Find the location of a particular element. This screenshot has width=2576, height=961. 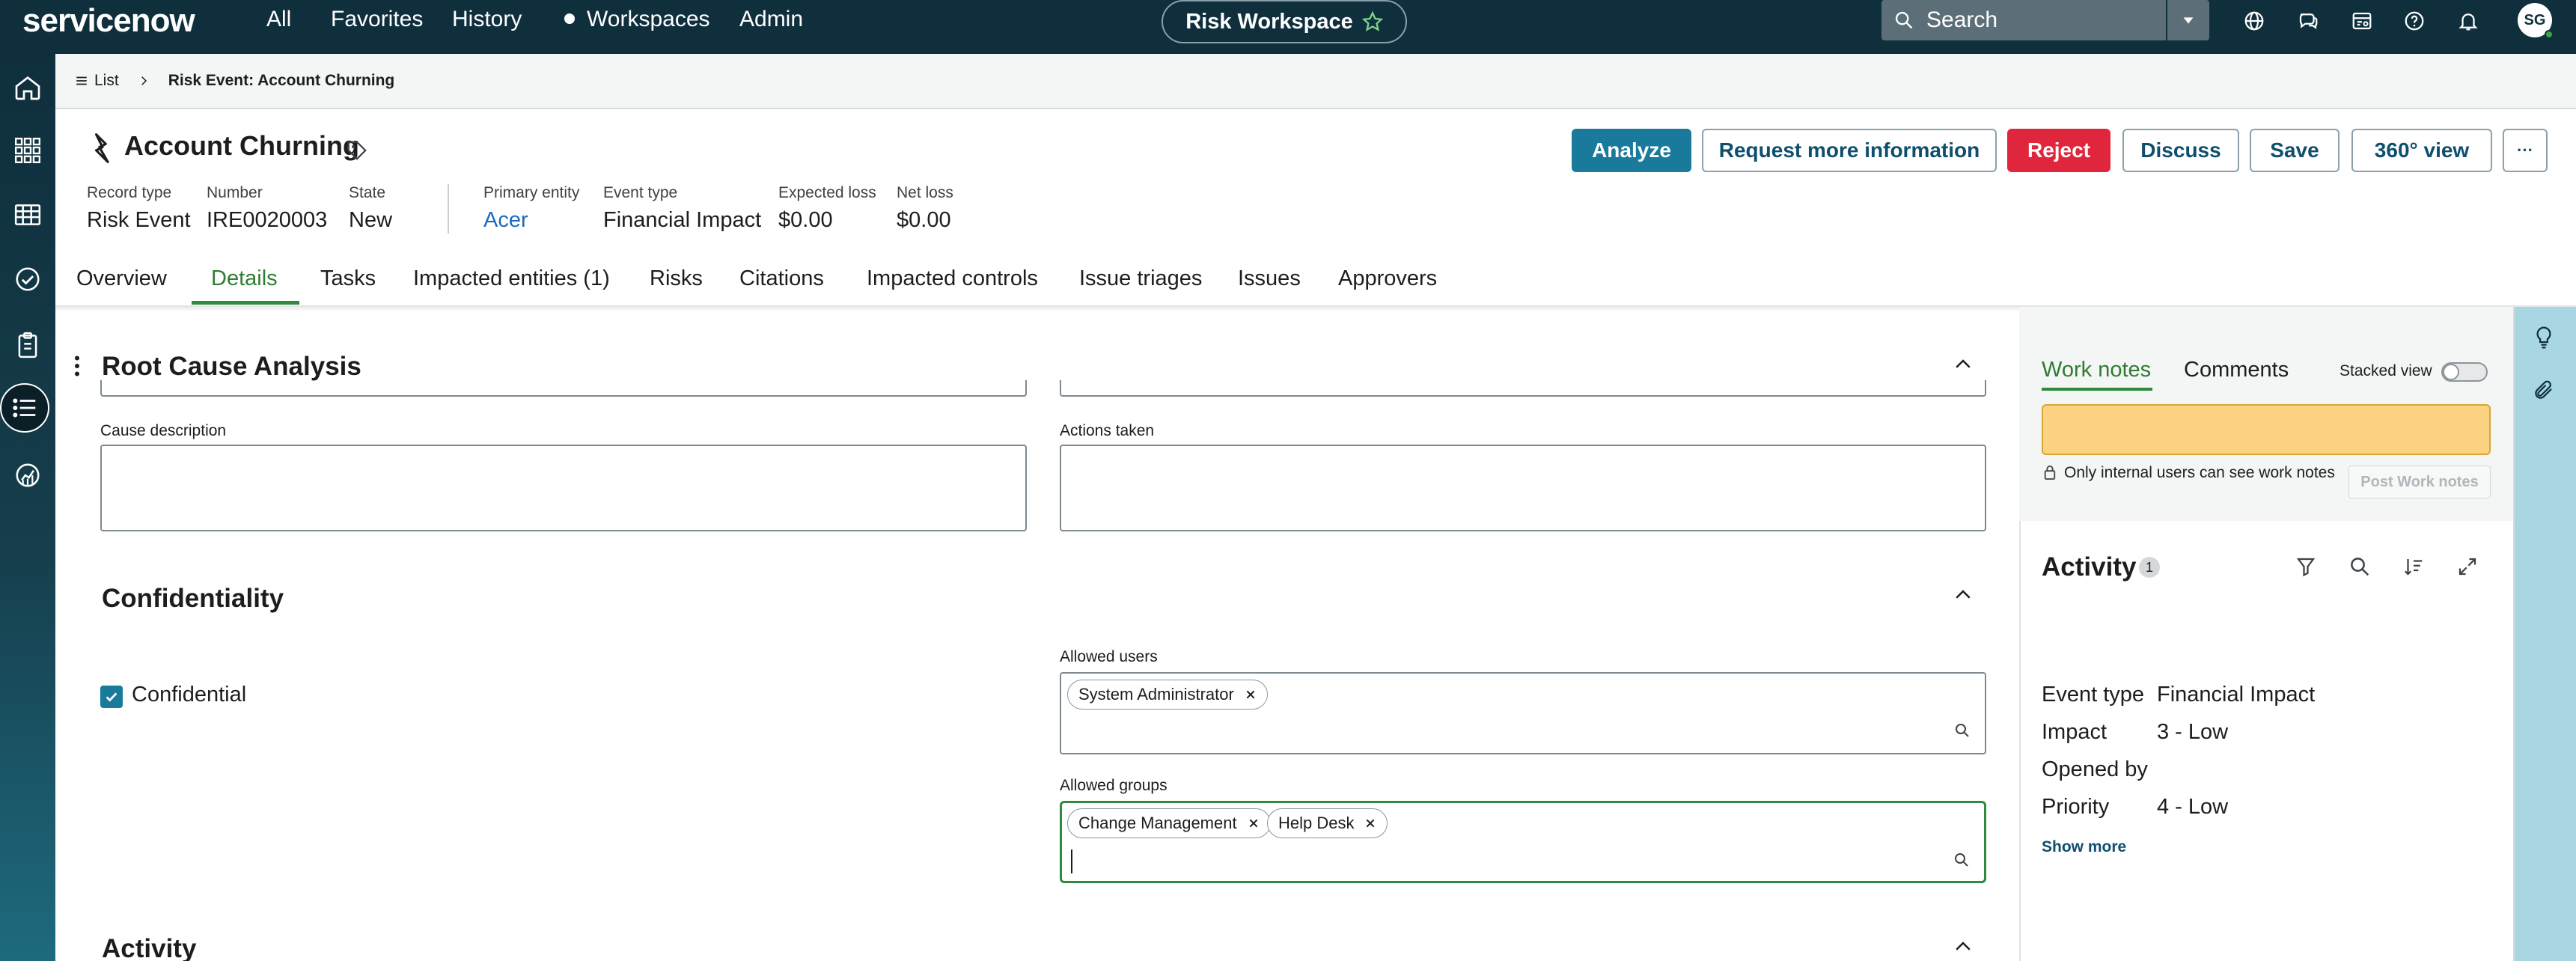

help-icon is located at coordinates (2414, 21).